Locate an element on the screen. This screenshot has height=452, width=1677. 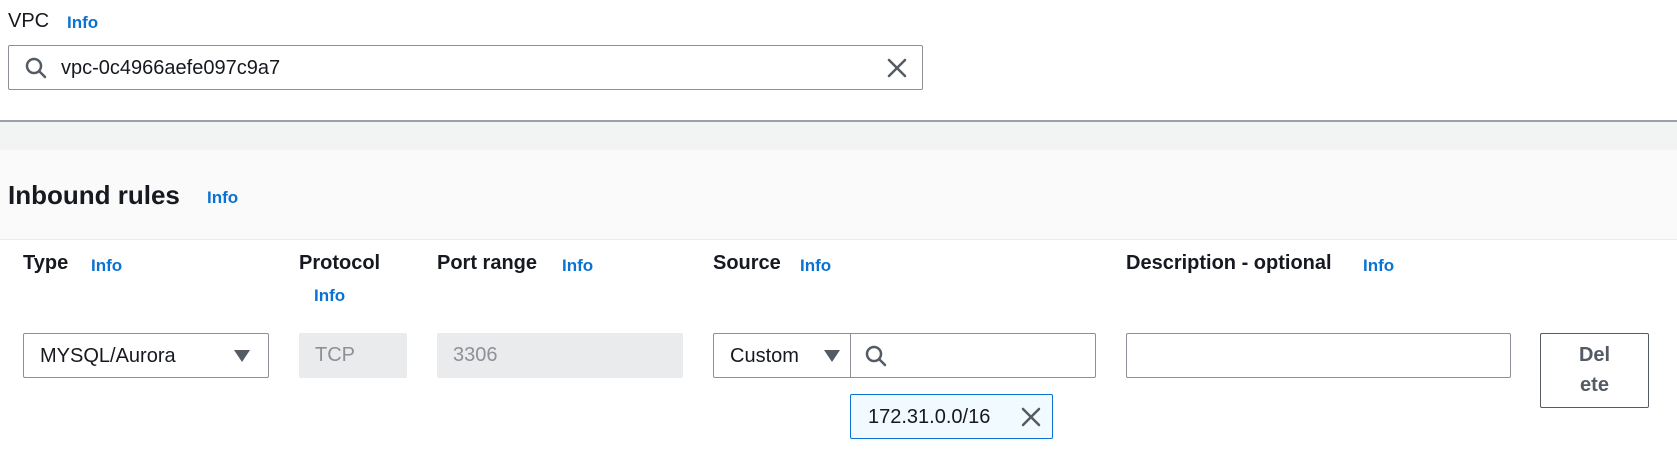
vpc-label: VPC is located at coordinates (29, 21).